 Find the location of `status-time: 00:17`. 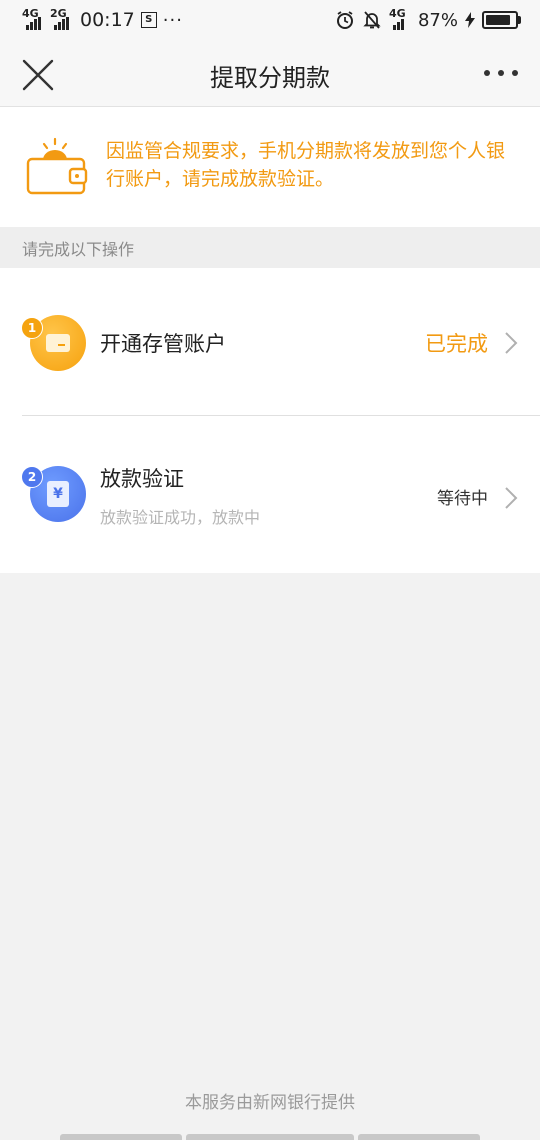

status-time: 00:17 is located at coordinates (107, 20).